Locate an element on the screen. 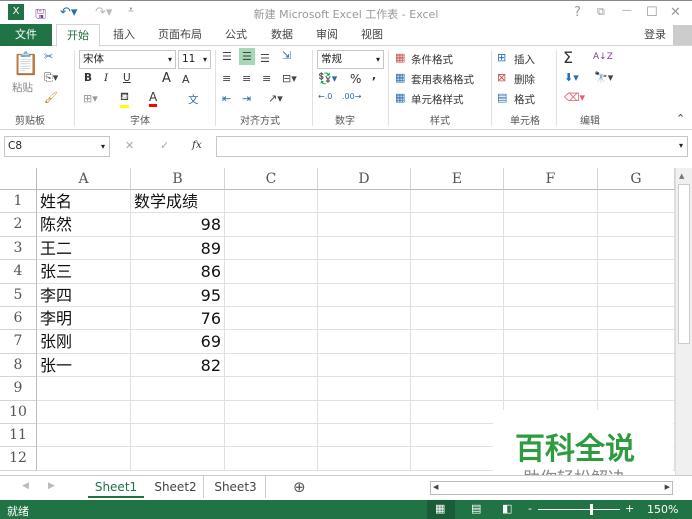  sort-filter-button: A↓Z is located at coordinates (603, 57).